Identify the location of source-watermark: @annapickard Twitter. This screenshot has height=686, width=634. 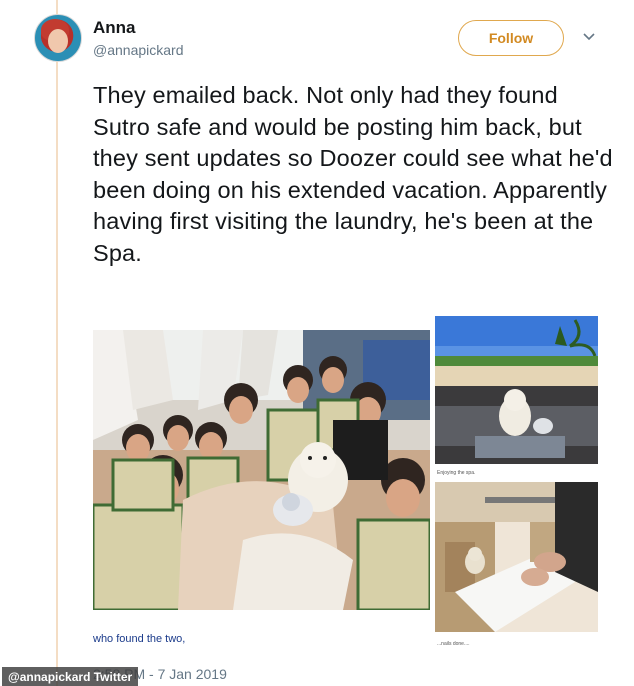
(70, 676).